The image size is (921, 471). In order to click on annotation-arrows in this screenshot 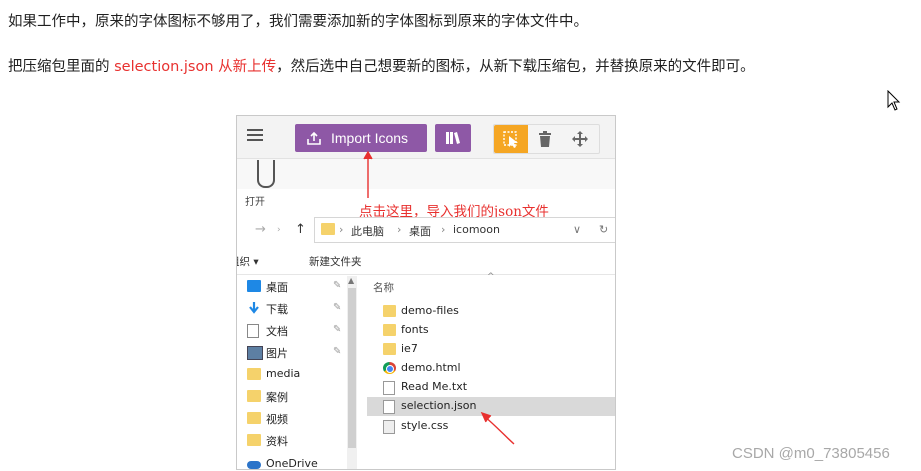, I will do `click(439, 297)`.